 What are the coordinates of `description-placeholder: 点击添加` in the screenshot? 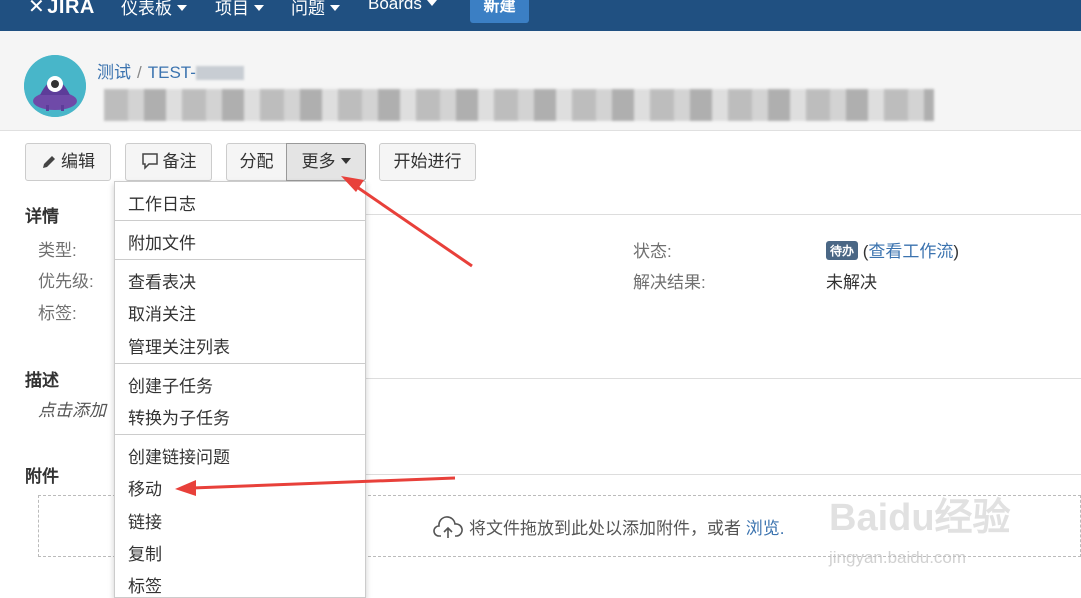 It's located at (72, 408).